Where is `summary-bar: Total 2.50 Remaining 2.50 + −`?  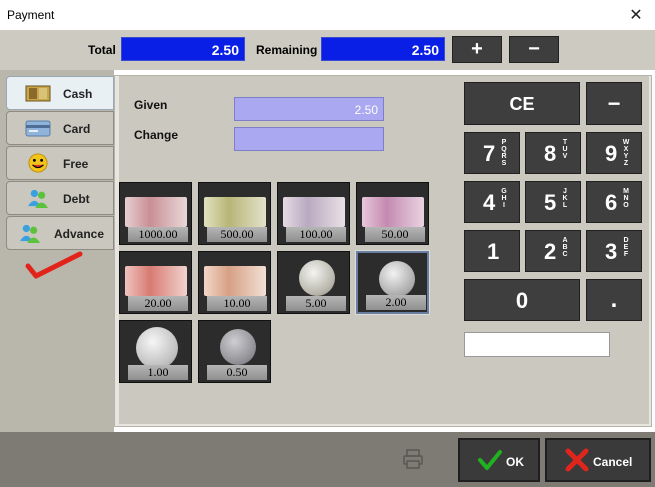 summary-bar: Total 2.50 Remaining 2.50 + − is located at coordinates (327, 50).